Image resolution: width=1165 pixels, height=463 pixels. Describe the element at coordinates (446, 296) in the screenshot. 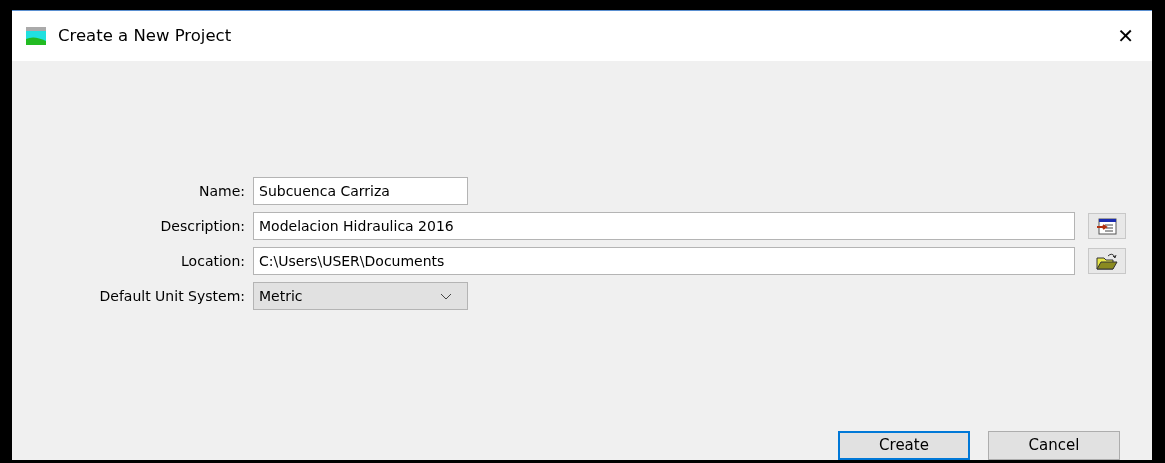

I see `chevron-icon` at that location.